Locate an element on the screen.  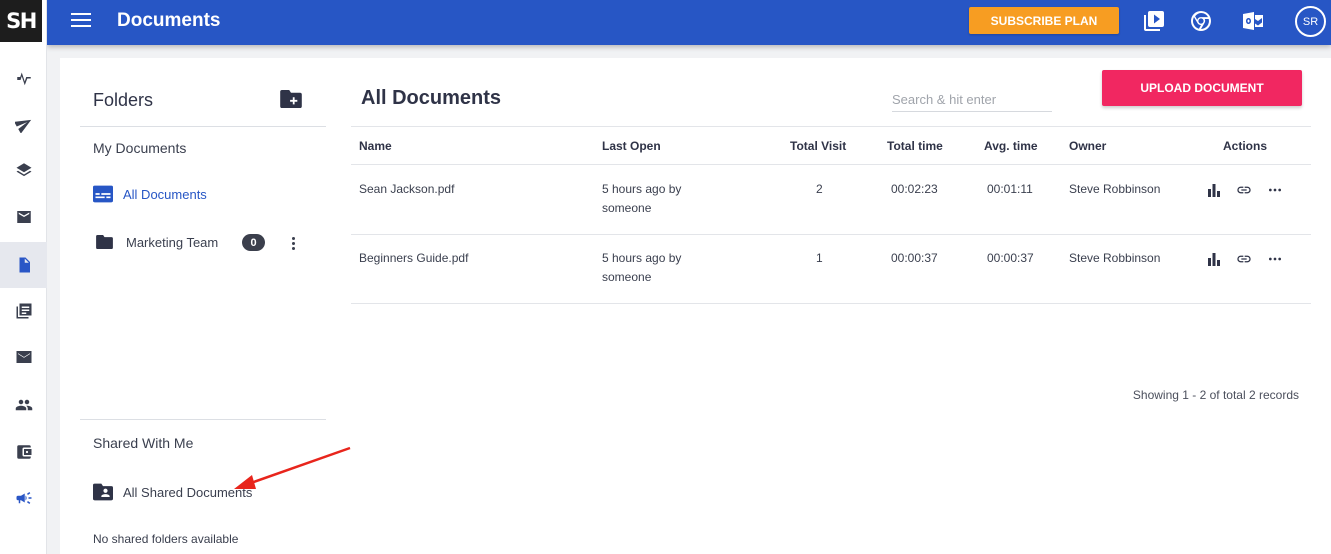
all-documents-item: All Documents is located at coordinates (150, 194).